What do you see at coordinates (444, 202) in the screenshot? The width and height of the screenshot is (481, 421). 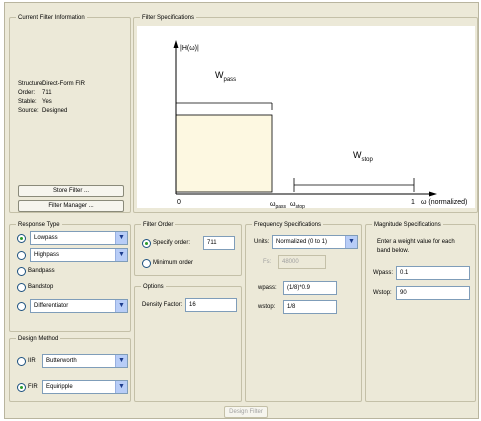 I see `x-axis-label: ω (normalized)` at bounding box center [444, 202].